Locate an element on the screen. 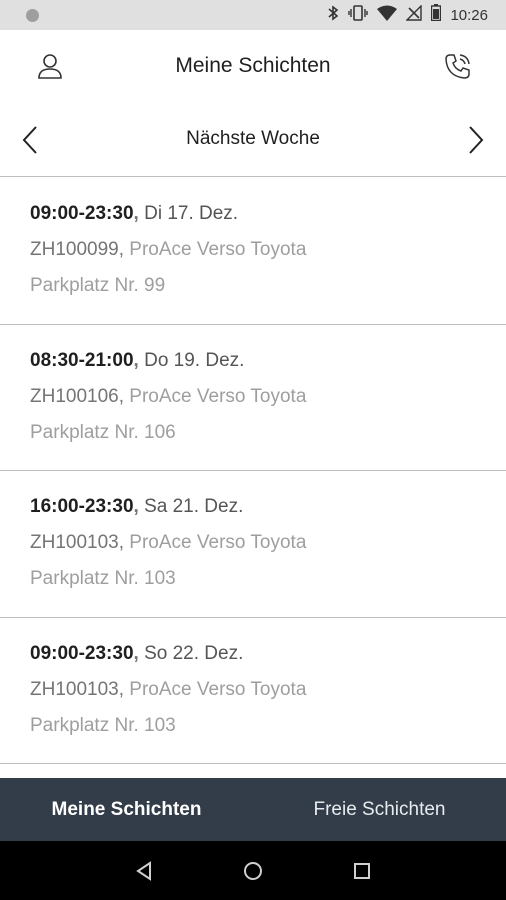 The width and height of the screenshot is (506, 900). profile-icon is located at coordinates (50, 66).